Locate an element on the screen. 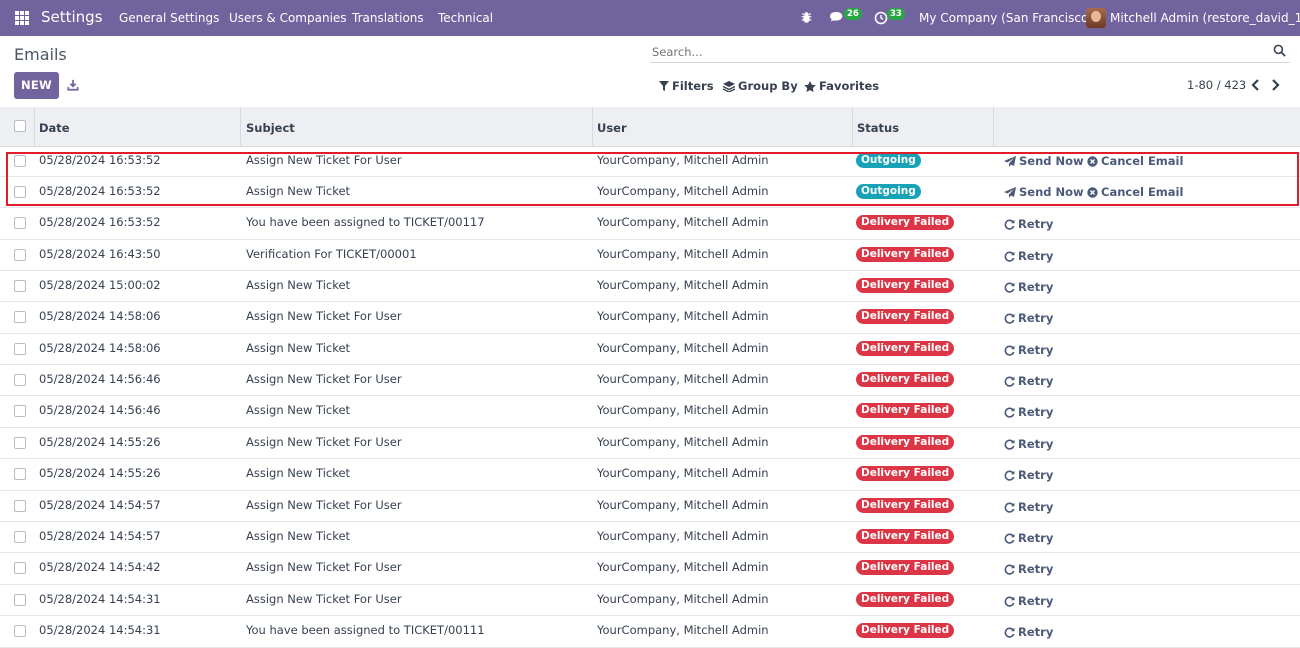 The height and width of the screenshot is (648, 1300). layers-icon is located at coordinates (729, 86).